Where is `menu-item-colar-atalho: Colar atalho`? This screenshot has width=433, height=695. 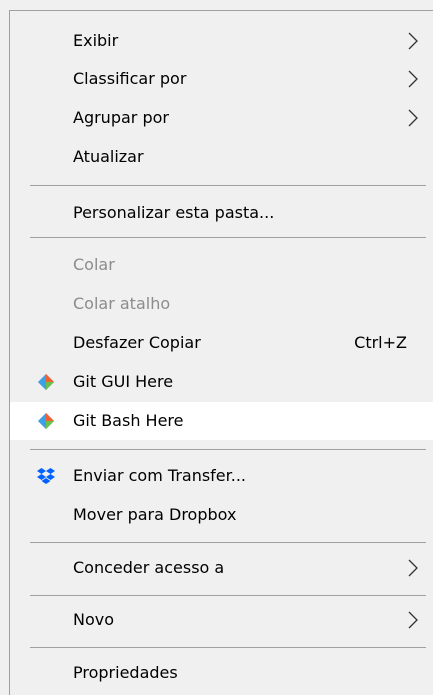
menu-item-colar-atalho: Colar atalho is located at coordinates (221, 304).